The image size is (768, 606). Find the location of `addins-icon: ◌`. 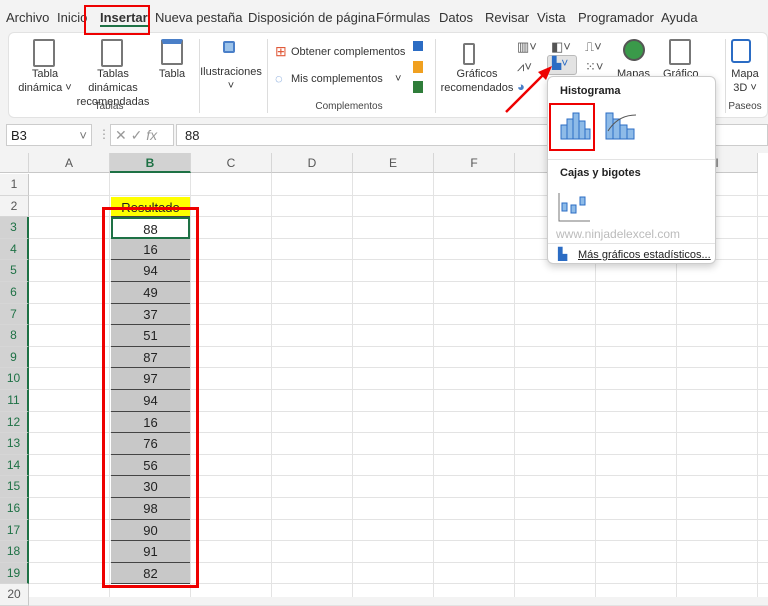

addins-icon: ◌ is located at coordinates (279, 78).